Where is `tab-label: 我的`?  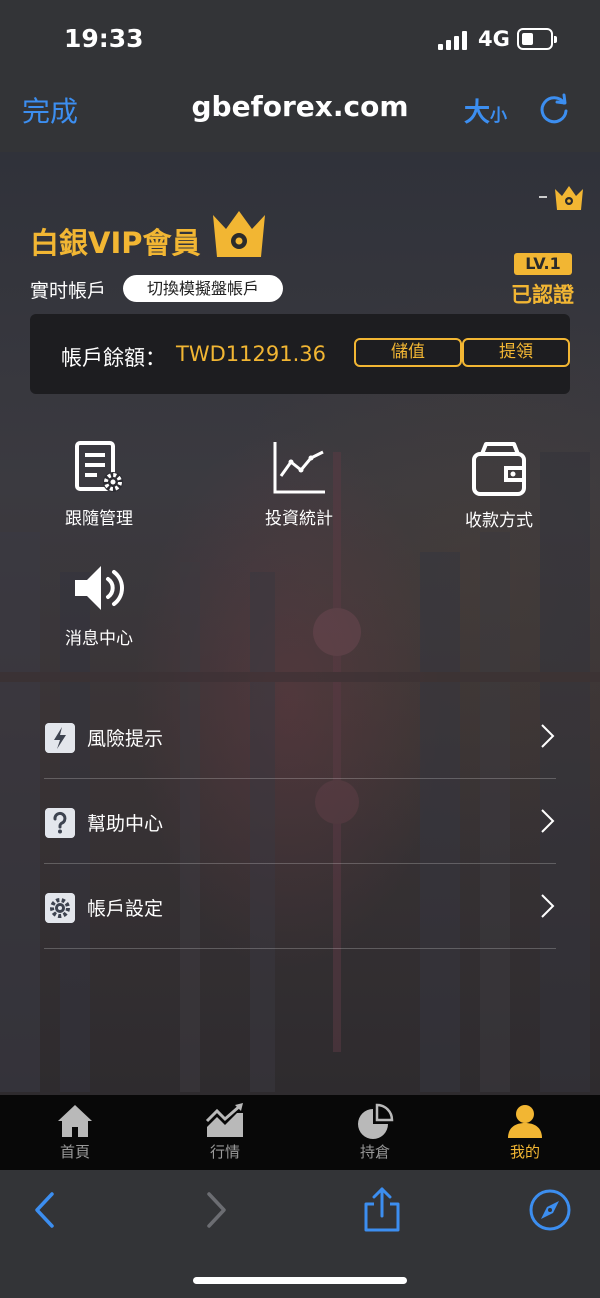
tab-label: 我的 is located at coordinates (524, 1152).